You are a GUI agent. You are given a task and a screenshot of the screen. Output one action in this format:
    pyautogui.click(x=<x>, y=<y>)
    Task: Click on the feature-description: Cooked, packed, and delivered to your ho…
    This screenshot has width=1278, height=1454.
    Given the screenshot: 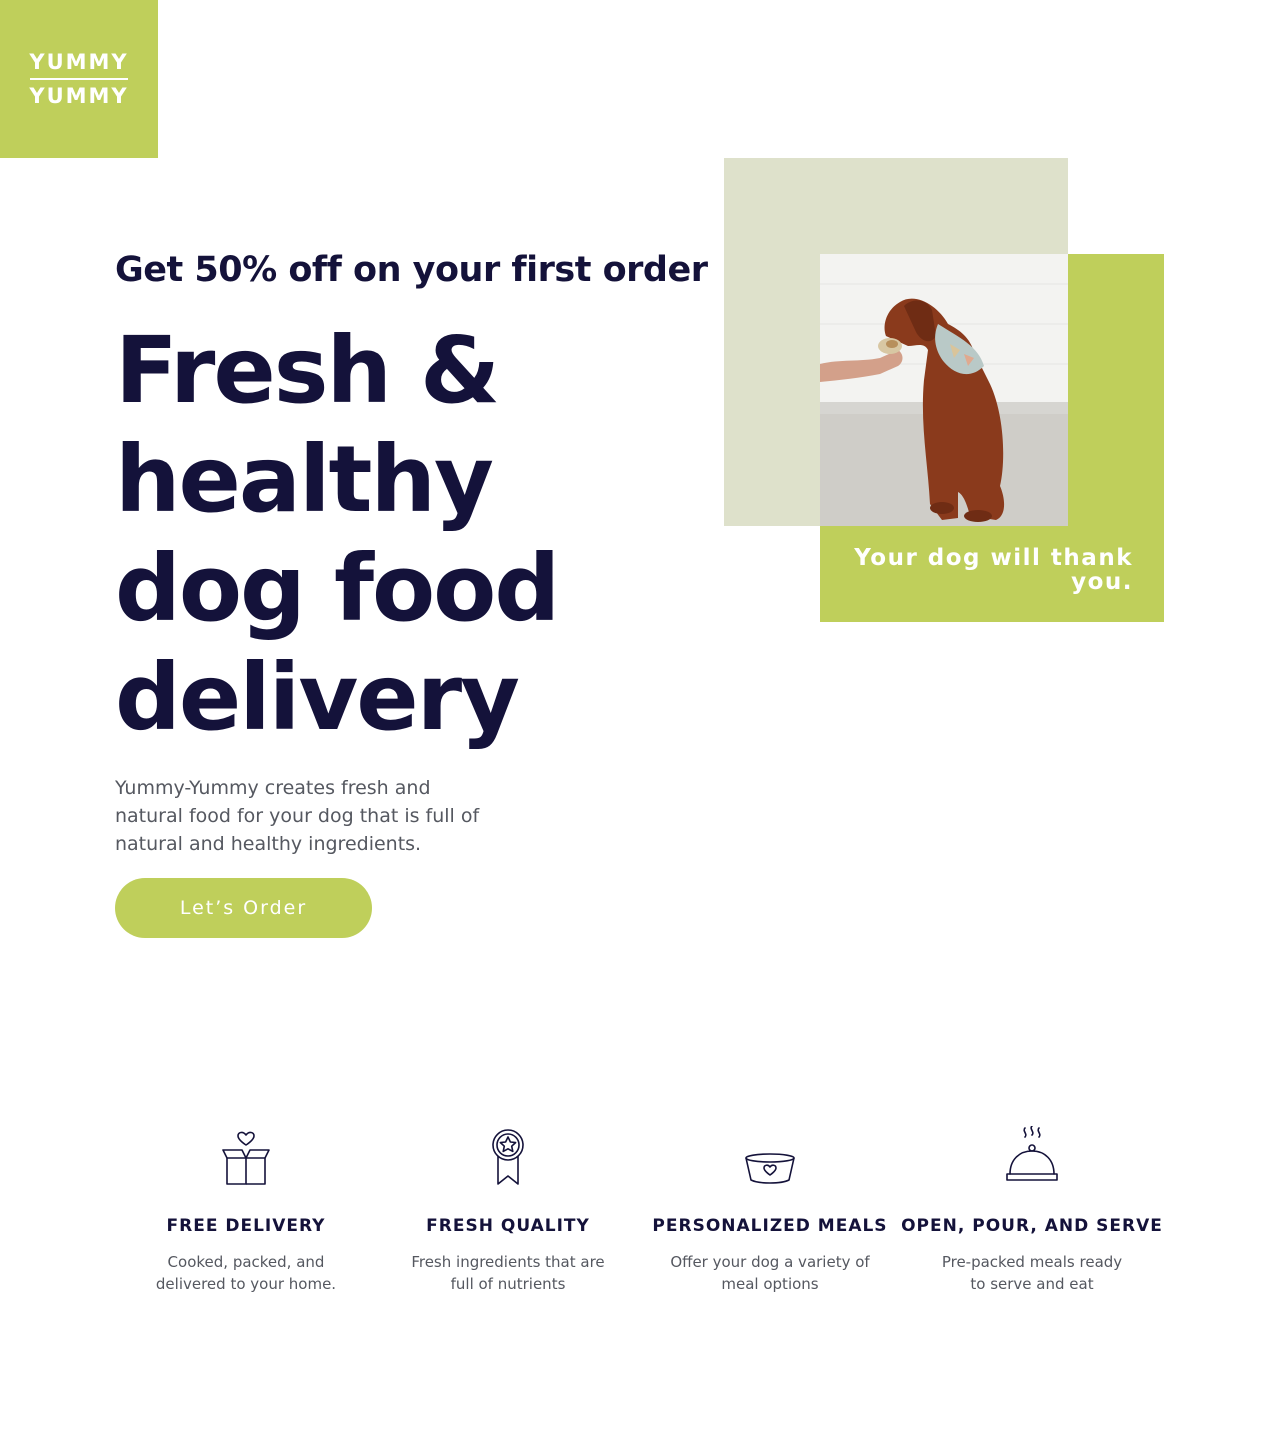 What is the action you would take?
    pyautogui.click(x=246, y=1273)
    